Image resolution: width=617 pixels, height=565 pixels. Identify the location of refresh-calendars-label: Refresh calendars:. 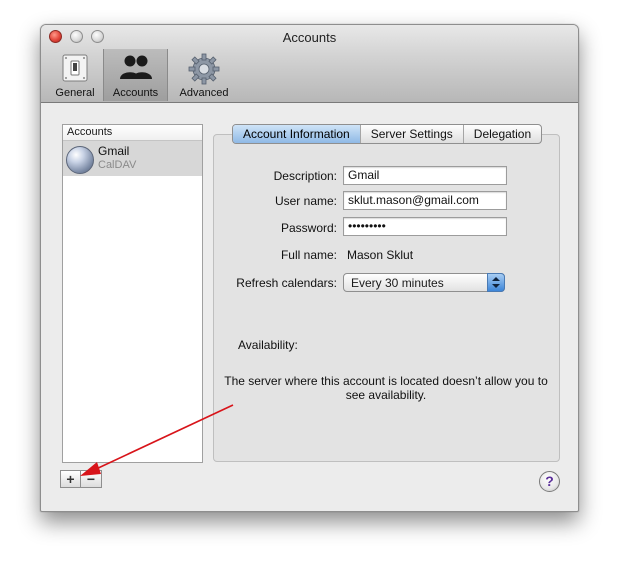
(286, 283).